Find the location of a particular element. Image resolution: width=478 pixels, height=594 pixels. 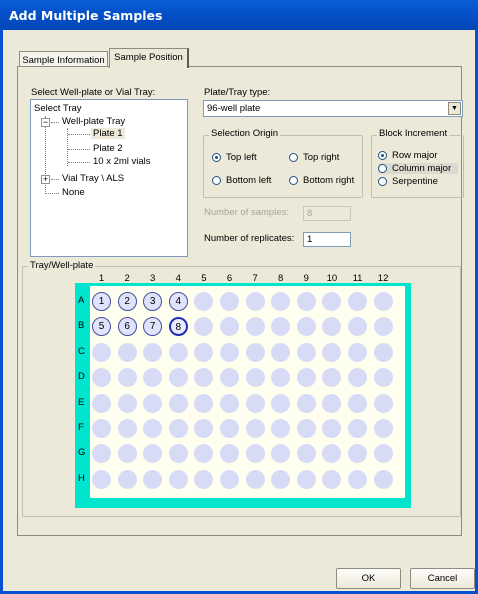

column-label: 12 is located at coordinates (383, 278).